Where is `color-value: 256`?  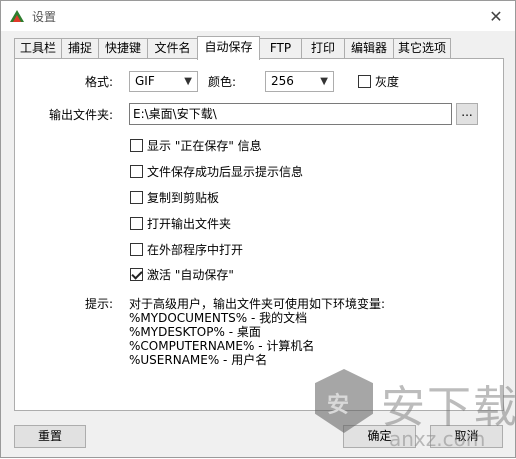
color-value: 256 is located at coordinates (282, 81).